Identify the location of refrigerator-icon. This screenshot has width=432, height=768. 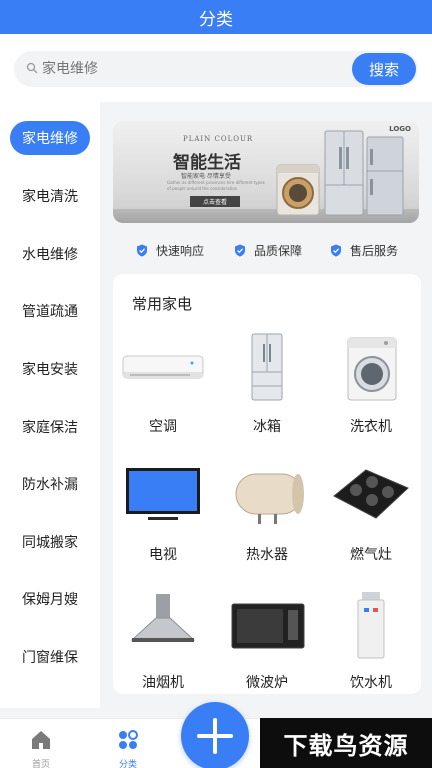
(267, 367).